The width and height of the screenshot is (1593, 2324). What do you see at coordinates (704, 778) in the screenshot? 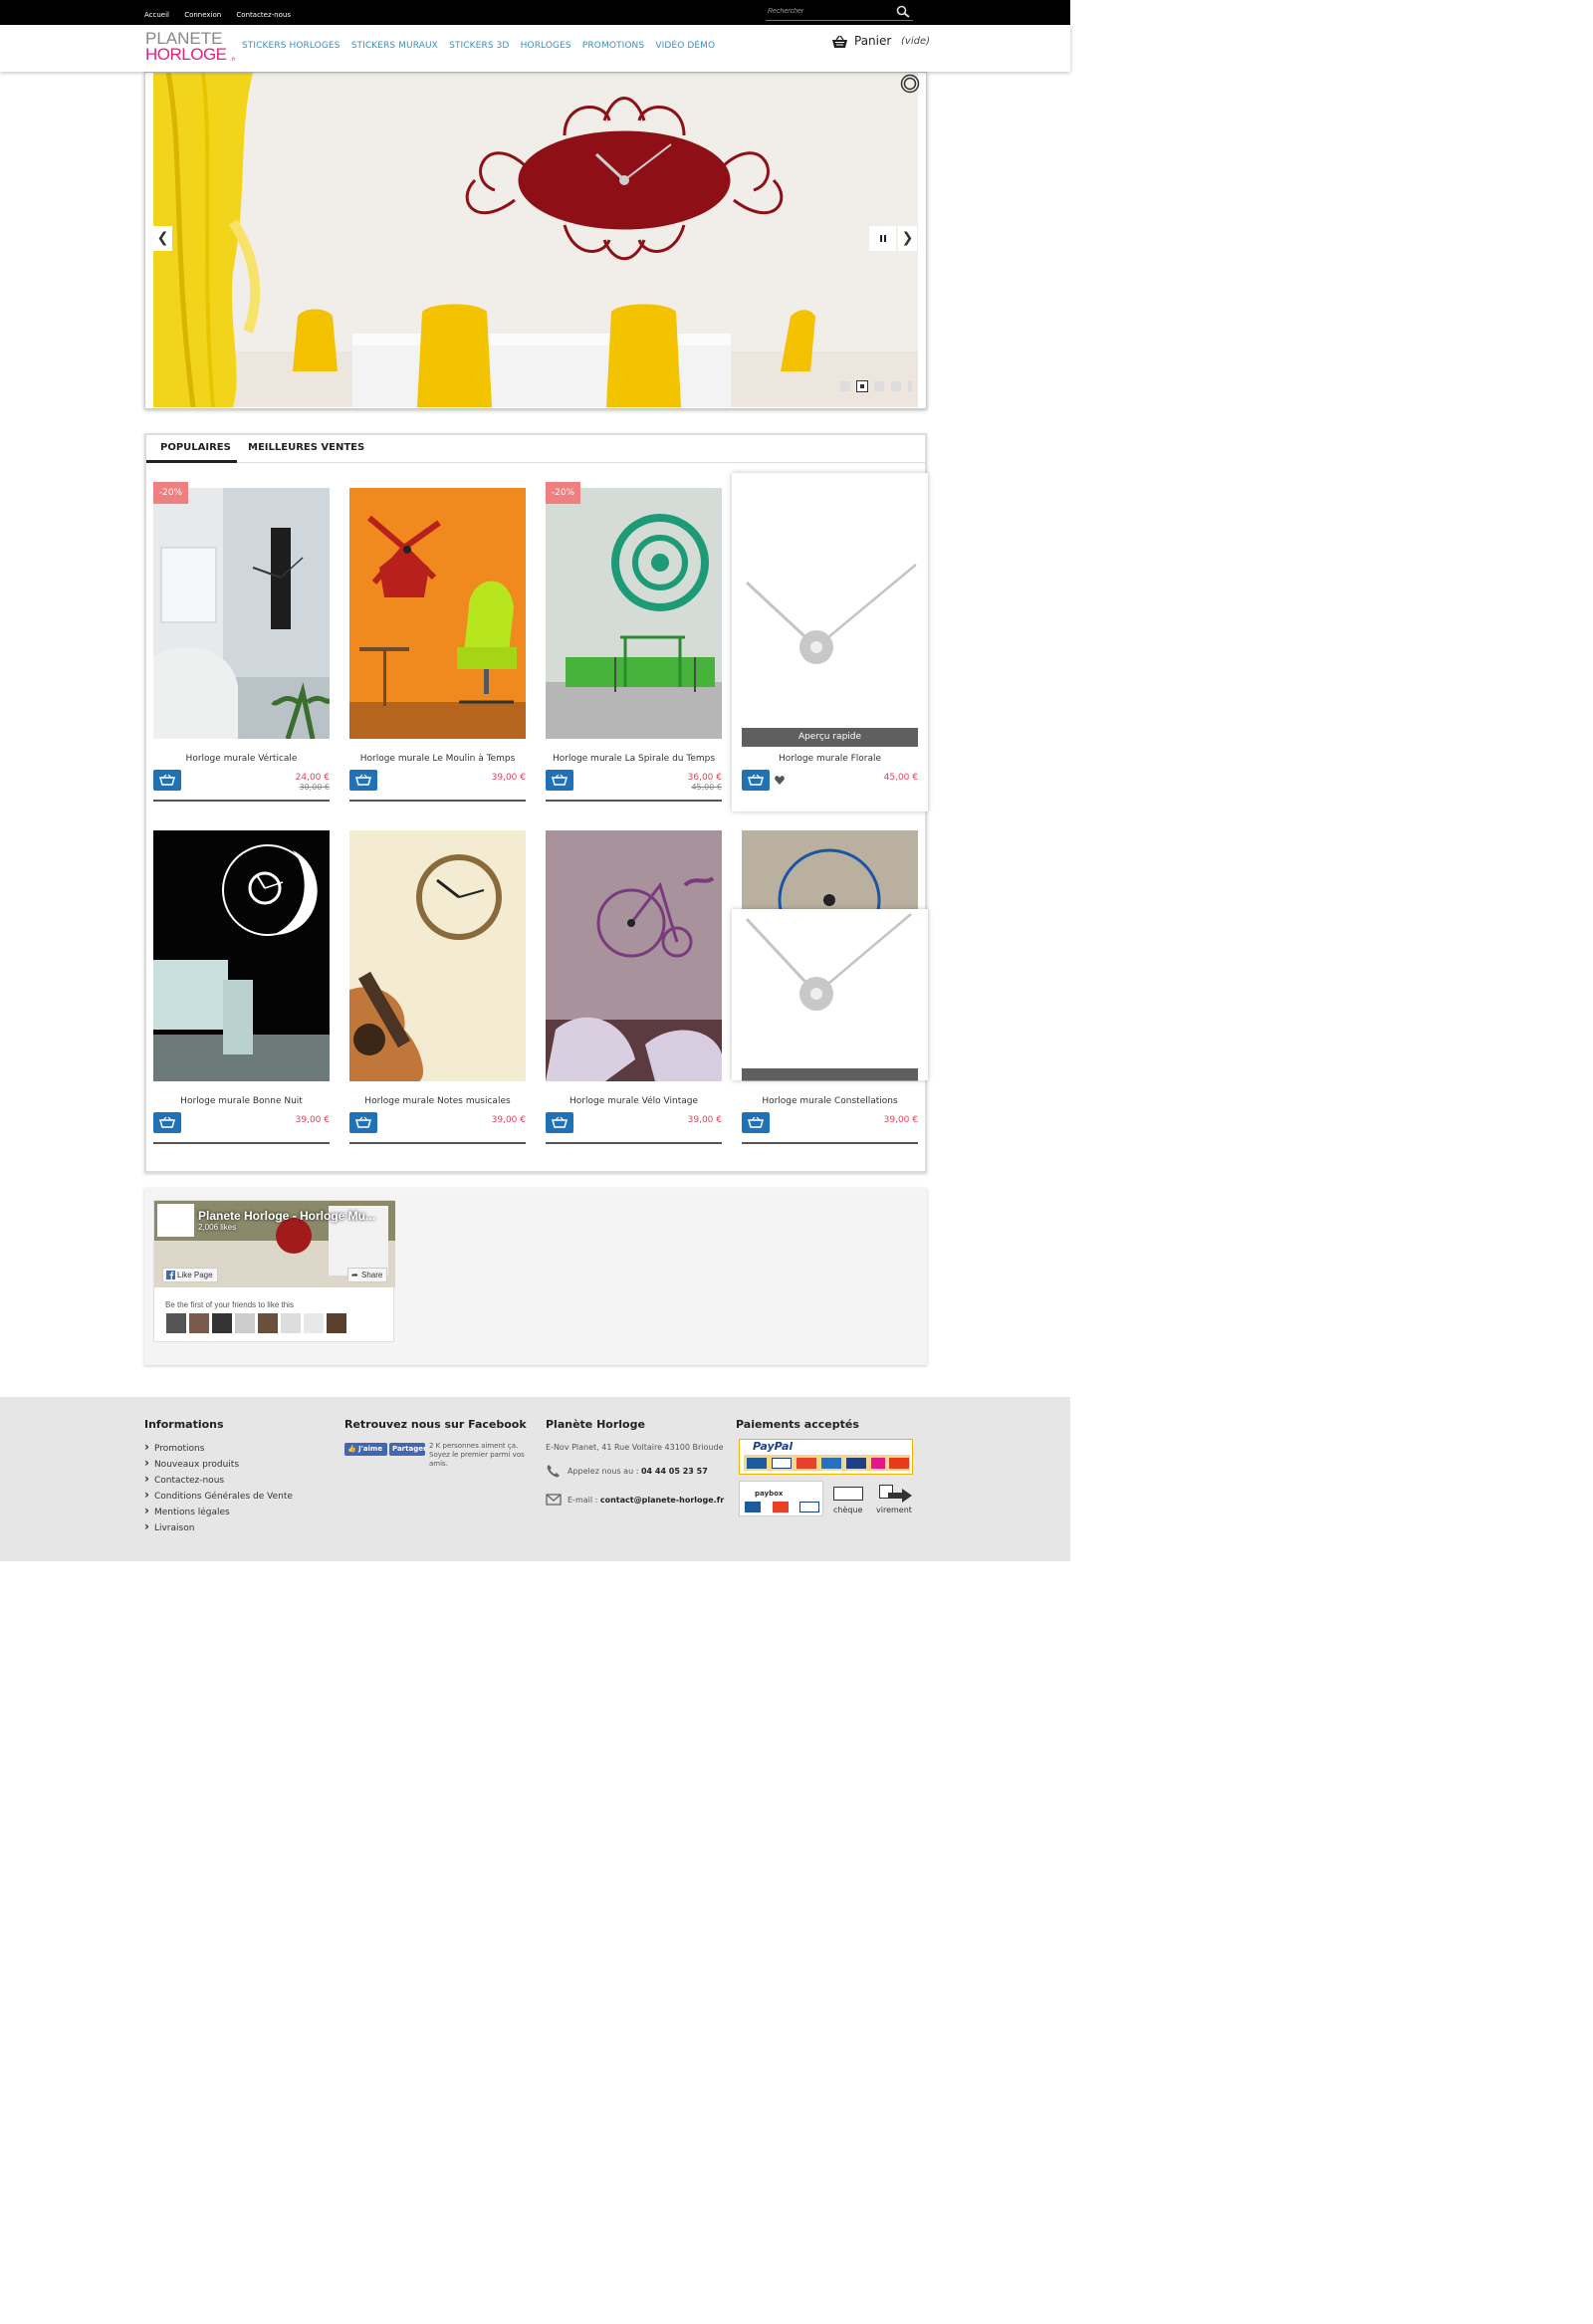
I see `product-price: 36,00 €` at bounding box center [704, 778].